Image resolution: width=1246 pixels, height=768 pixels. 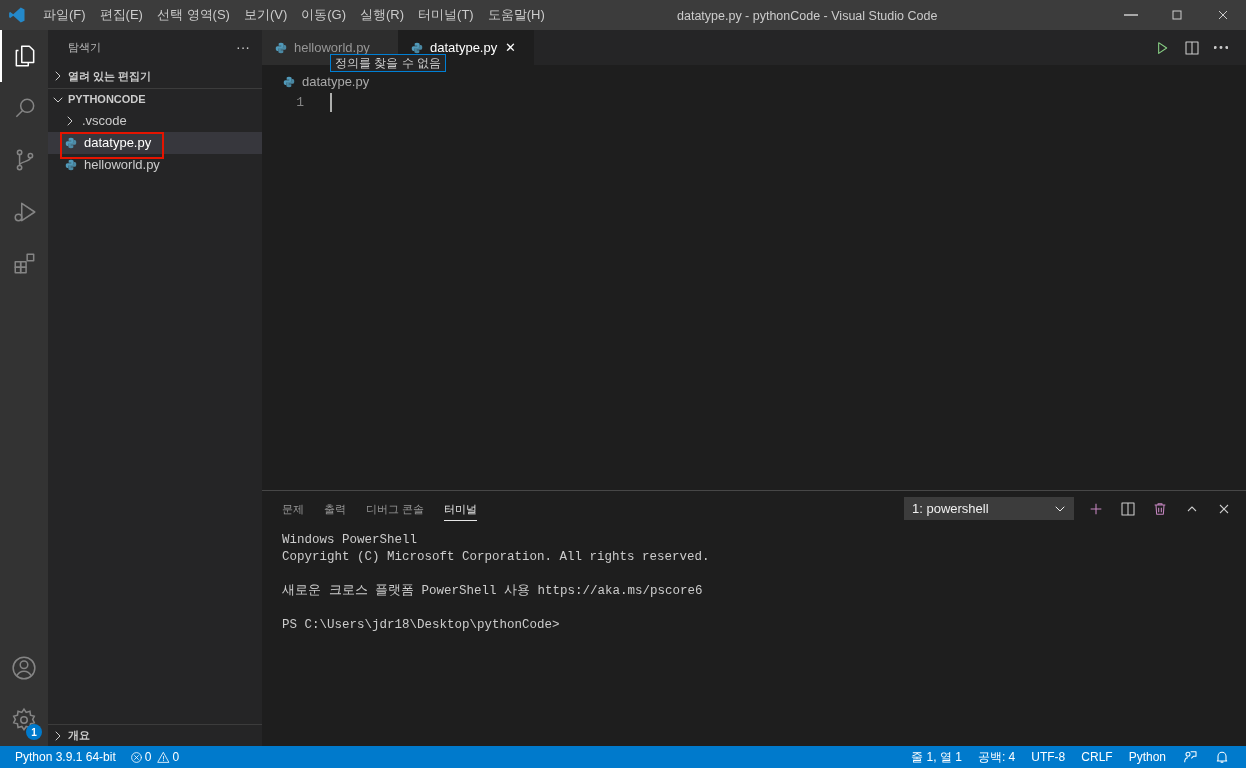 I want to click on sidebar-title: 탐색기, so click(x=84, y=48).